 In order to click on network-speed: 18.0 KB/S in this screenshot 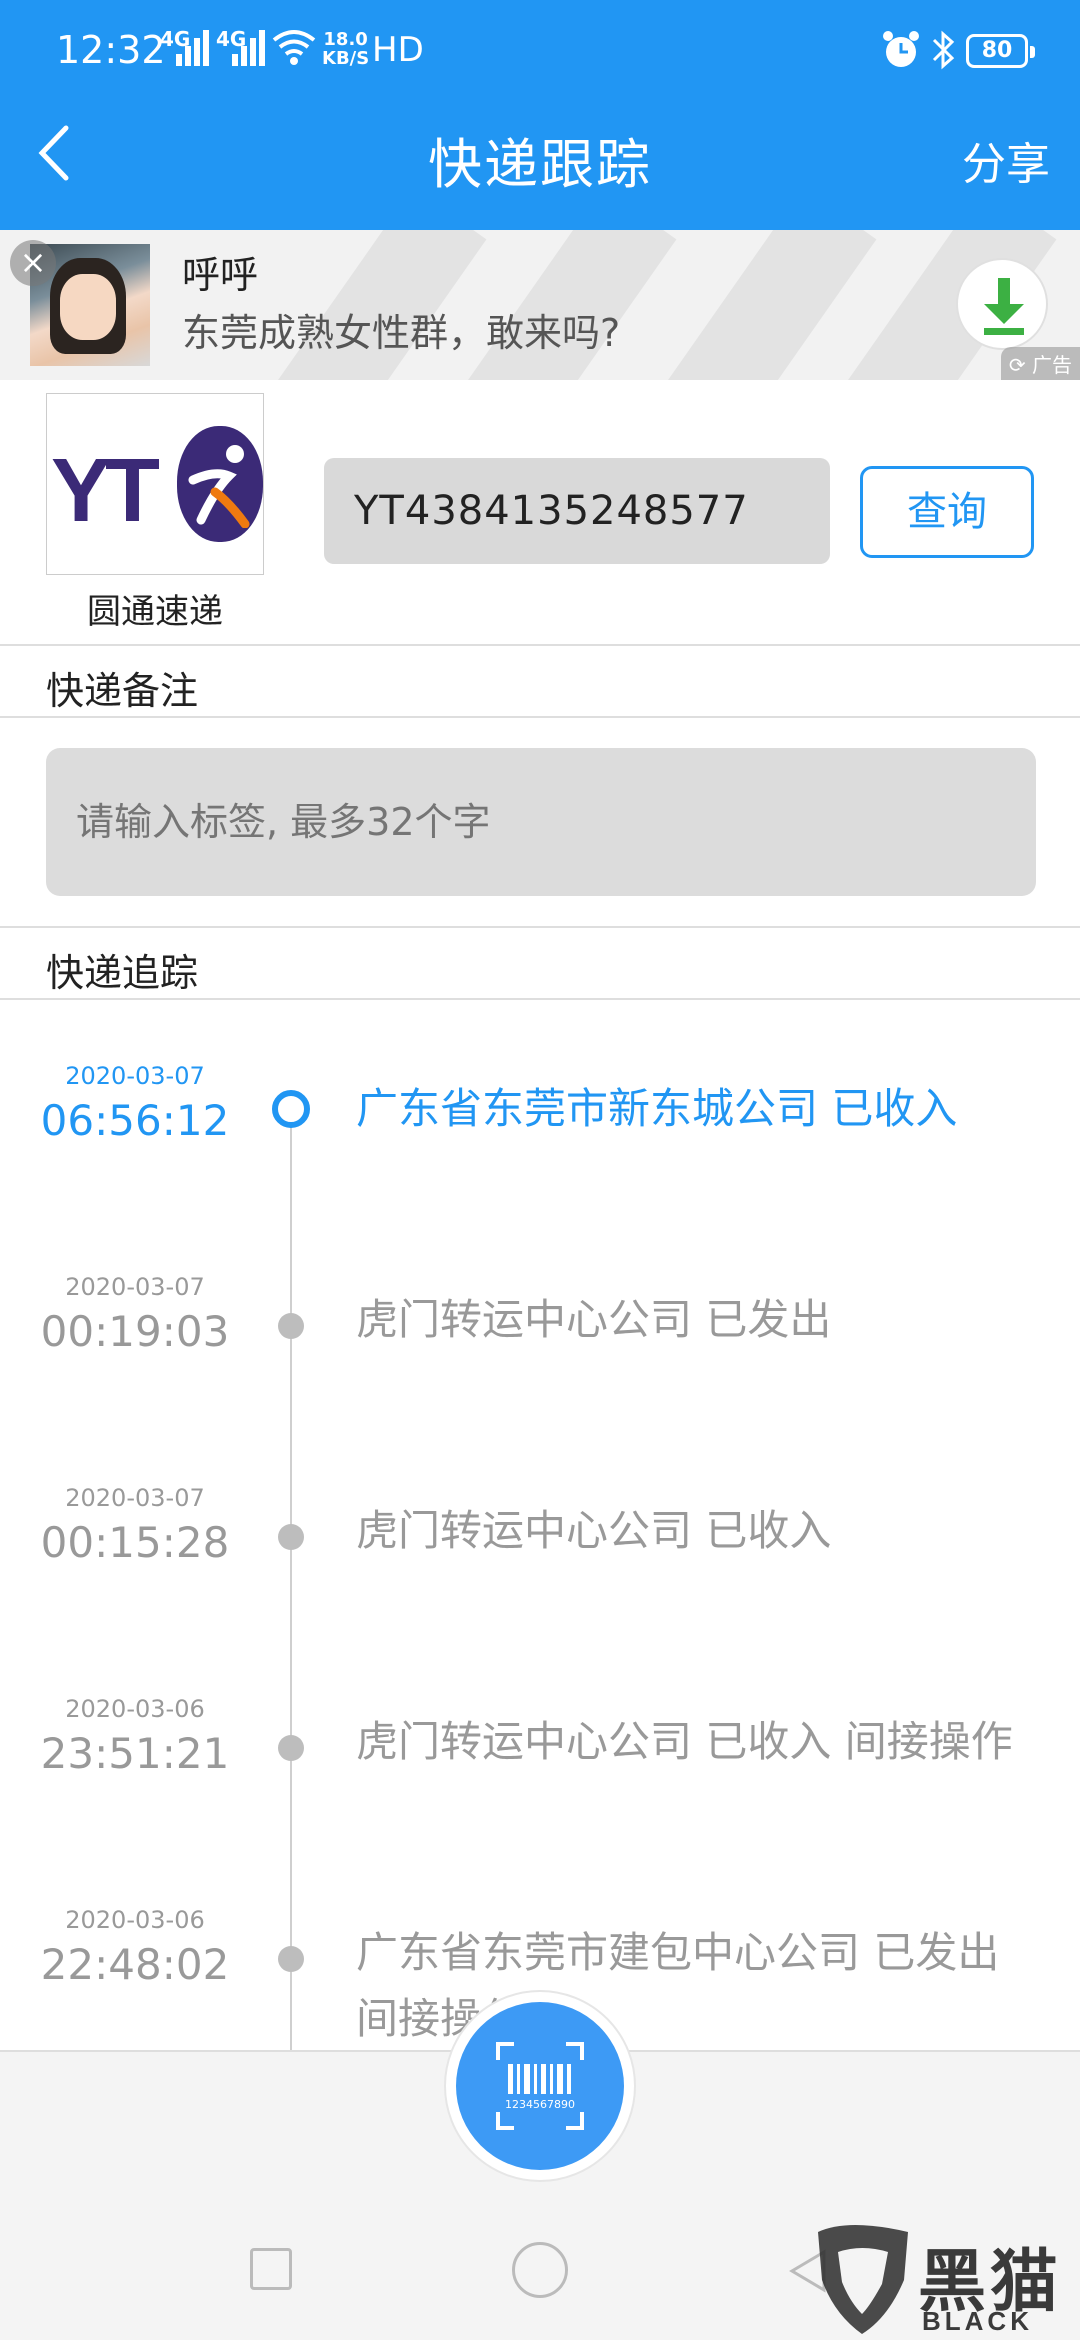, I will do `click(345, 49)`.